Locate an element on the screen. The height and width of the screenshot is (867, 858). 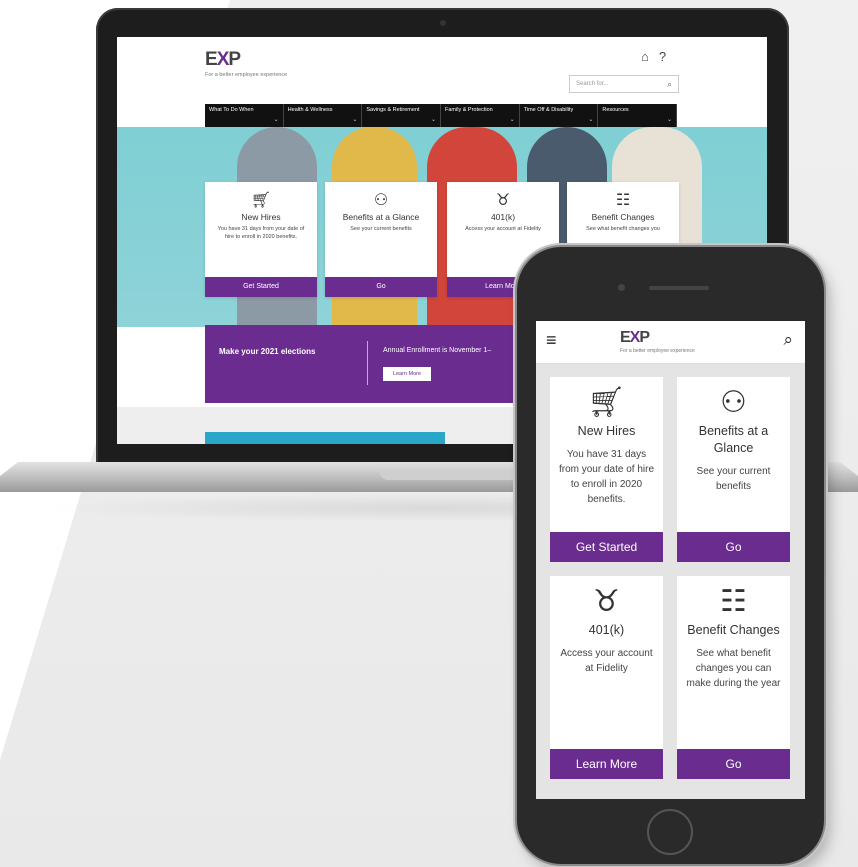
mobile-header: ≡ EXP For a better employee experience ⌕ is located at coordinates (670, 342).